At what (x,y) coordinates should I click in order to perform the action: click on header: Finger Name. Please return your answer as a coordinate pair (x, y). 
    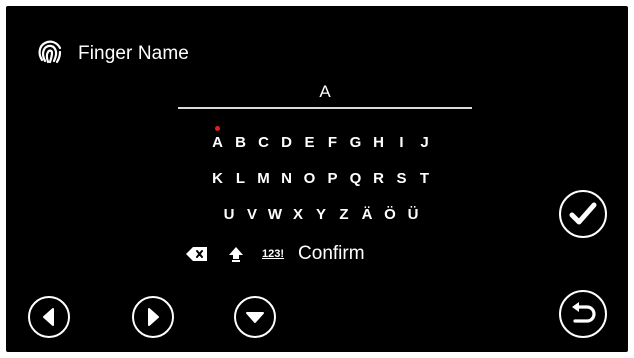
    Looking at the image, I should click on (112, 54).